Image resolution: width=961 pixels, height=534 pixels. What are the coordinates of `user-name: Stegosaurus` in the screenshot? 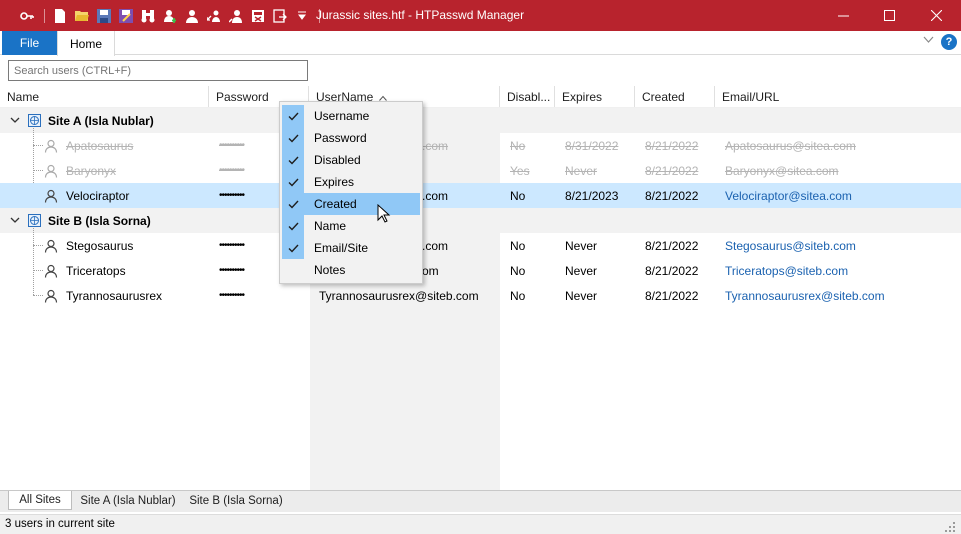 It's located at (100, 245).